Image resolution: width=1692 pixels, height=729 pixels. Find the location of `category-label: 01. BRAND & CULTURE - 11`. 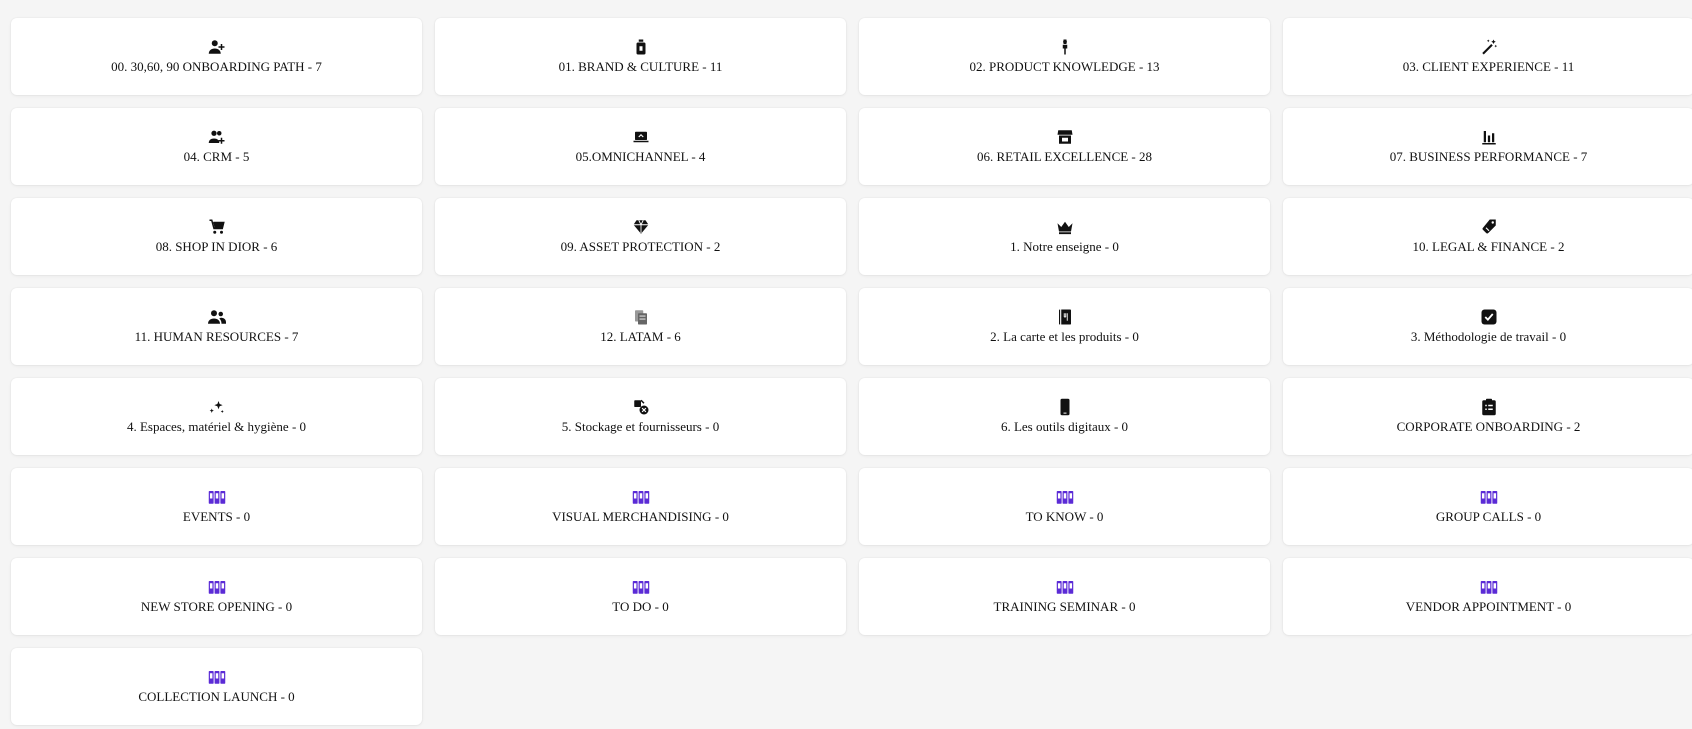

category-label: 01. BRAND & CULTURE - 11 is located at coordinates (640, 66).